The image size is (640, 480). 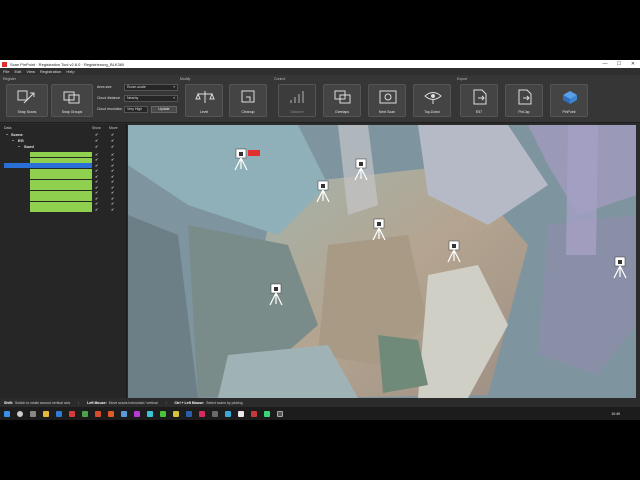 What do you see at coordinates (248, 100) in the screenshot?
I see `cleanup-button: Cleanup` at bounding box center [248, 100].